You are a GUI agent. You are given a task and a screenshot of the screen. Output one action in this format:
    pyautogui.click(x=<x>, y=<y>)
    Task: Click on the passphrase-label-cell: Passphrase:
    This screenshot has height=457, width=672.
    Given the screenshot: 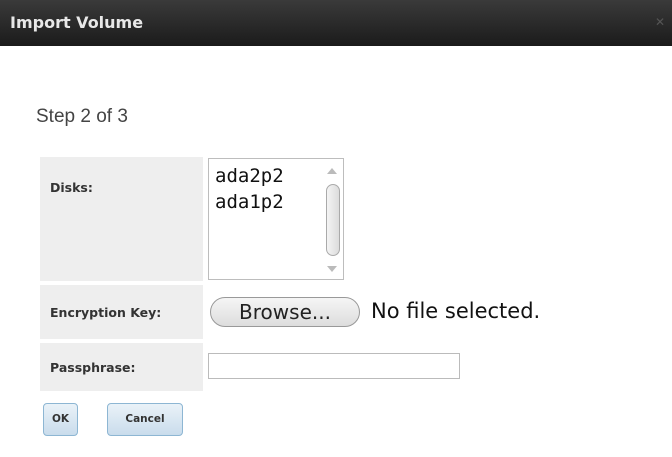 What is the action you would take?
    pyautogui.click(x=121, y=367)
    